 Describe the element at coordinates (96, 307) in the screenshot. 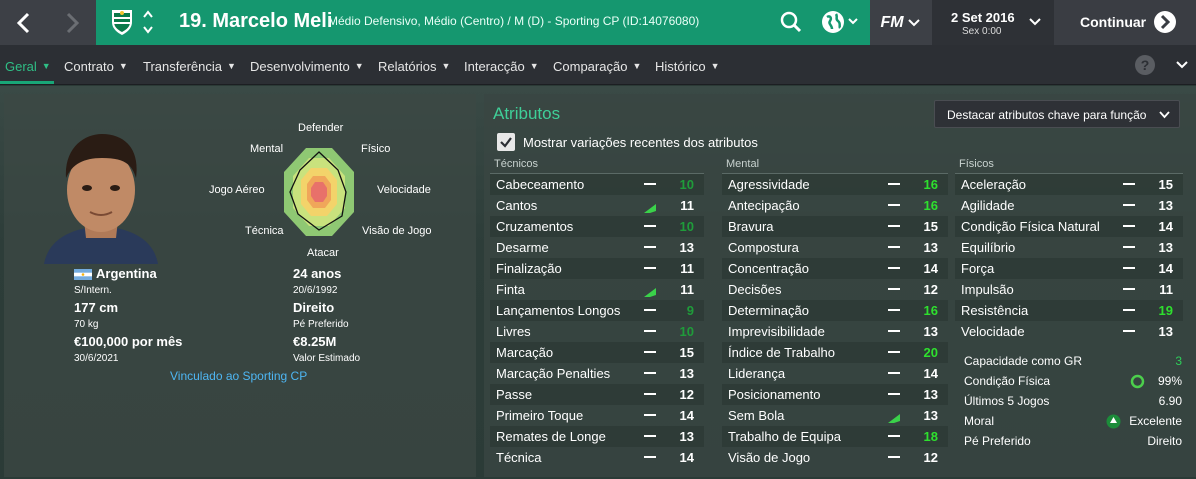

I see `height: 177 cm` at that location.